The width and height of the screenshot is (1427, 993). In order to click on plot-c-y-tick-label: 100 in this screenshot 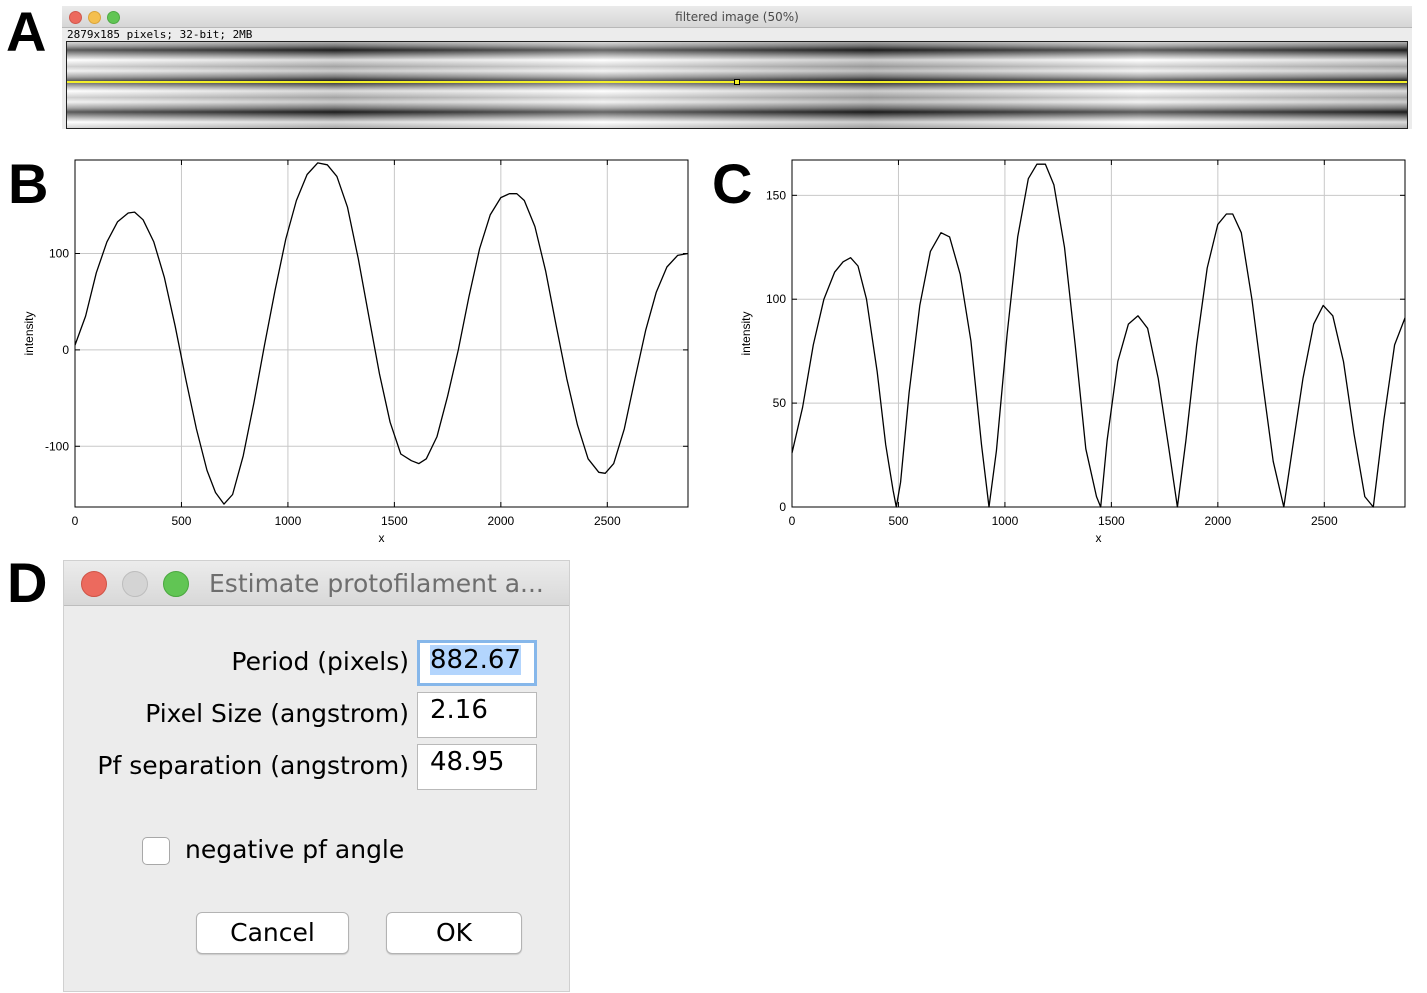, I will do `click(776, 299)`.